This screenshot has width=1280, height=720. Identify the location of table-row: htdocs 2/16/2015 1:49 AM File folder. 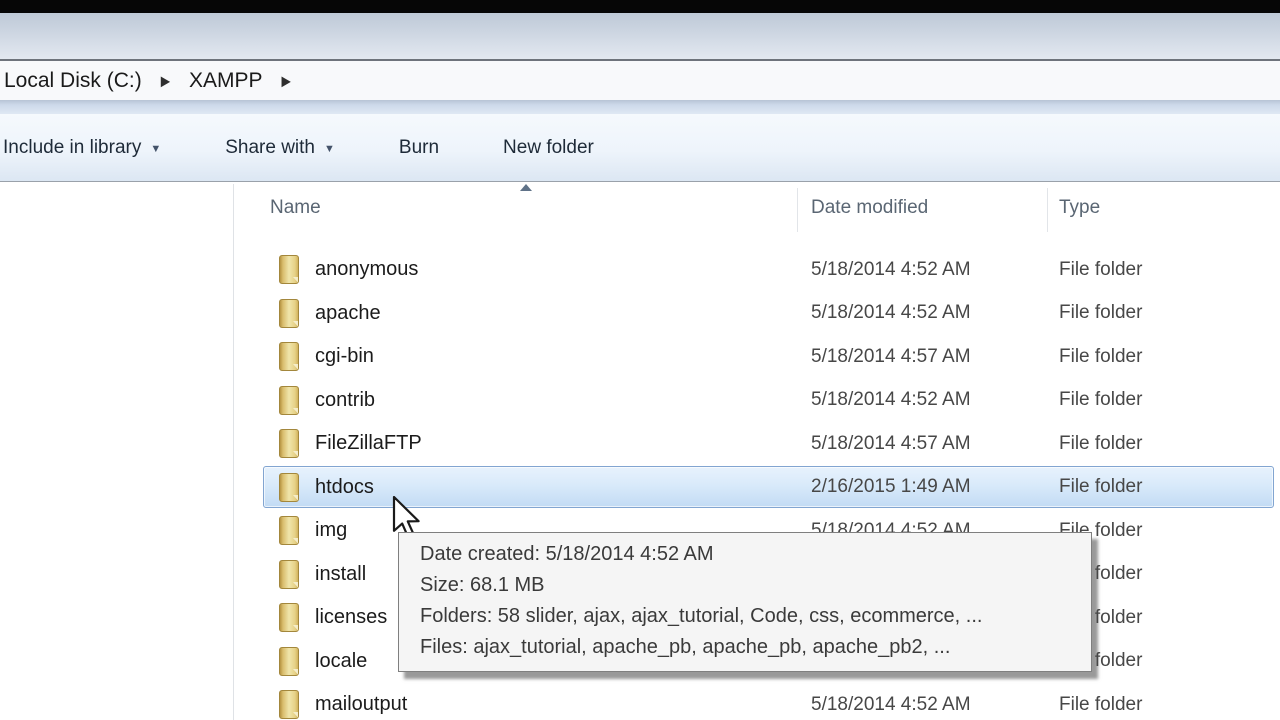
(756, 487).